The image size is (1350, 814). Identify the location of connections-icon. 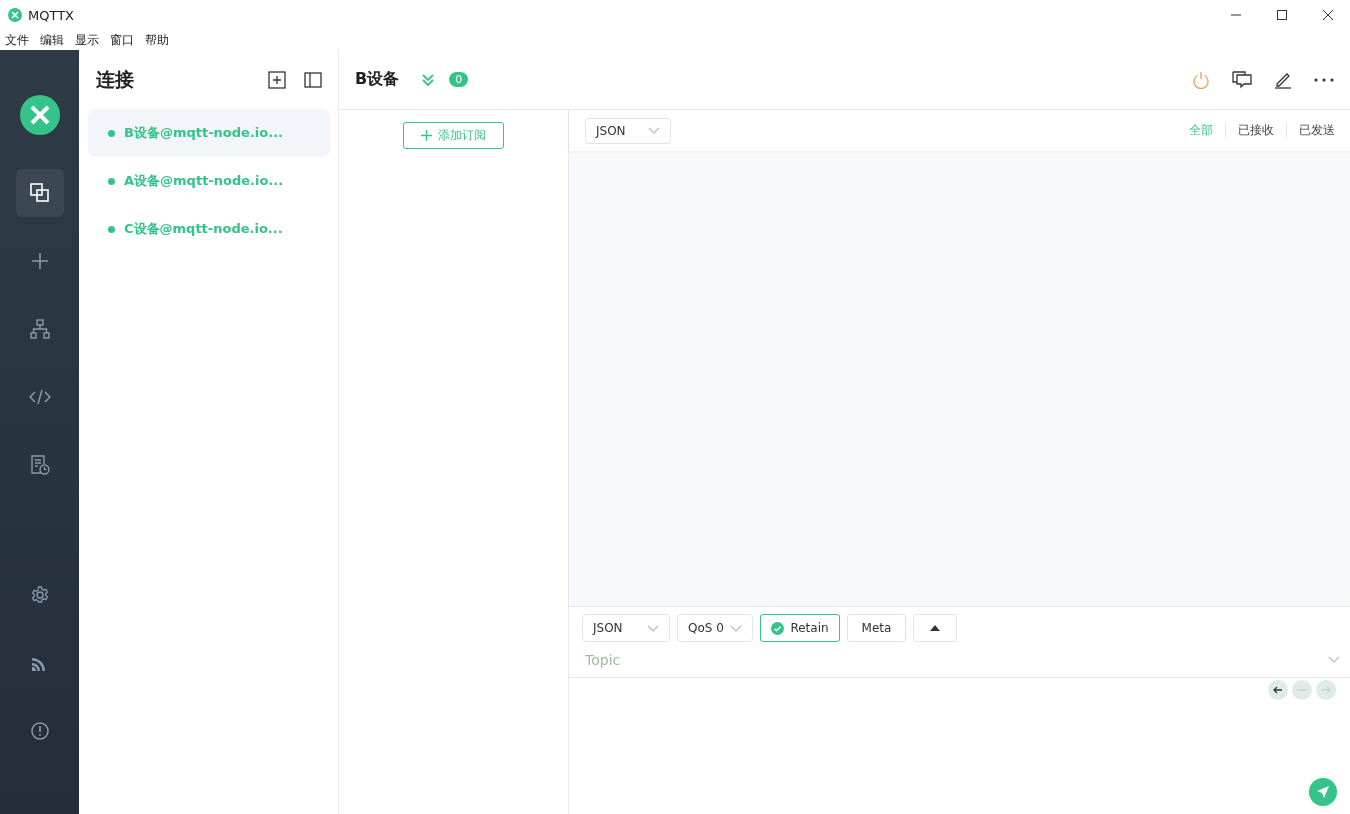
(39, 193).